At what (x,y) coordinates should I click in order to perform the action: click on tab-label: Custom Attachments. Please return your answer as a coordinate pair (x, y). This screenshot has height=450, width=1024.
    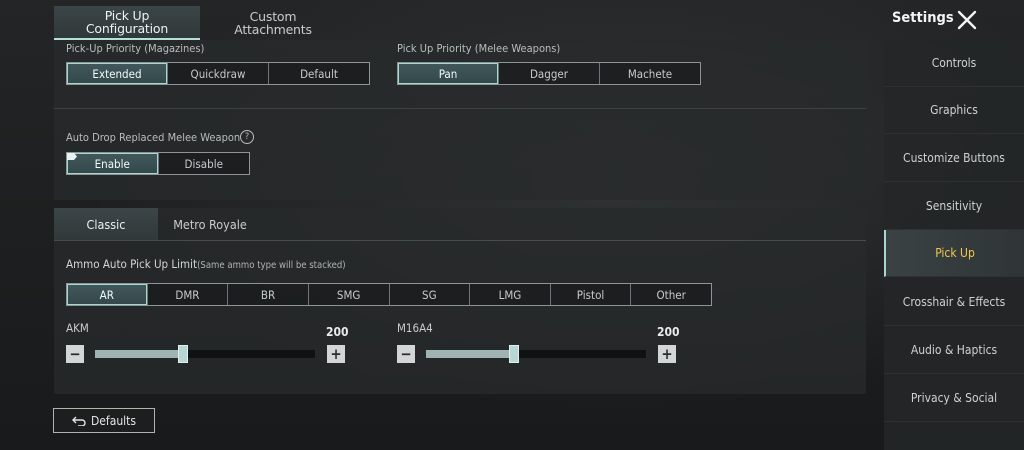
    Looking at the image, I should click on (273, 23).